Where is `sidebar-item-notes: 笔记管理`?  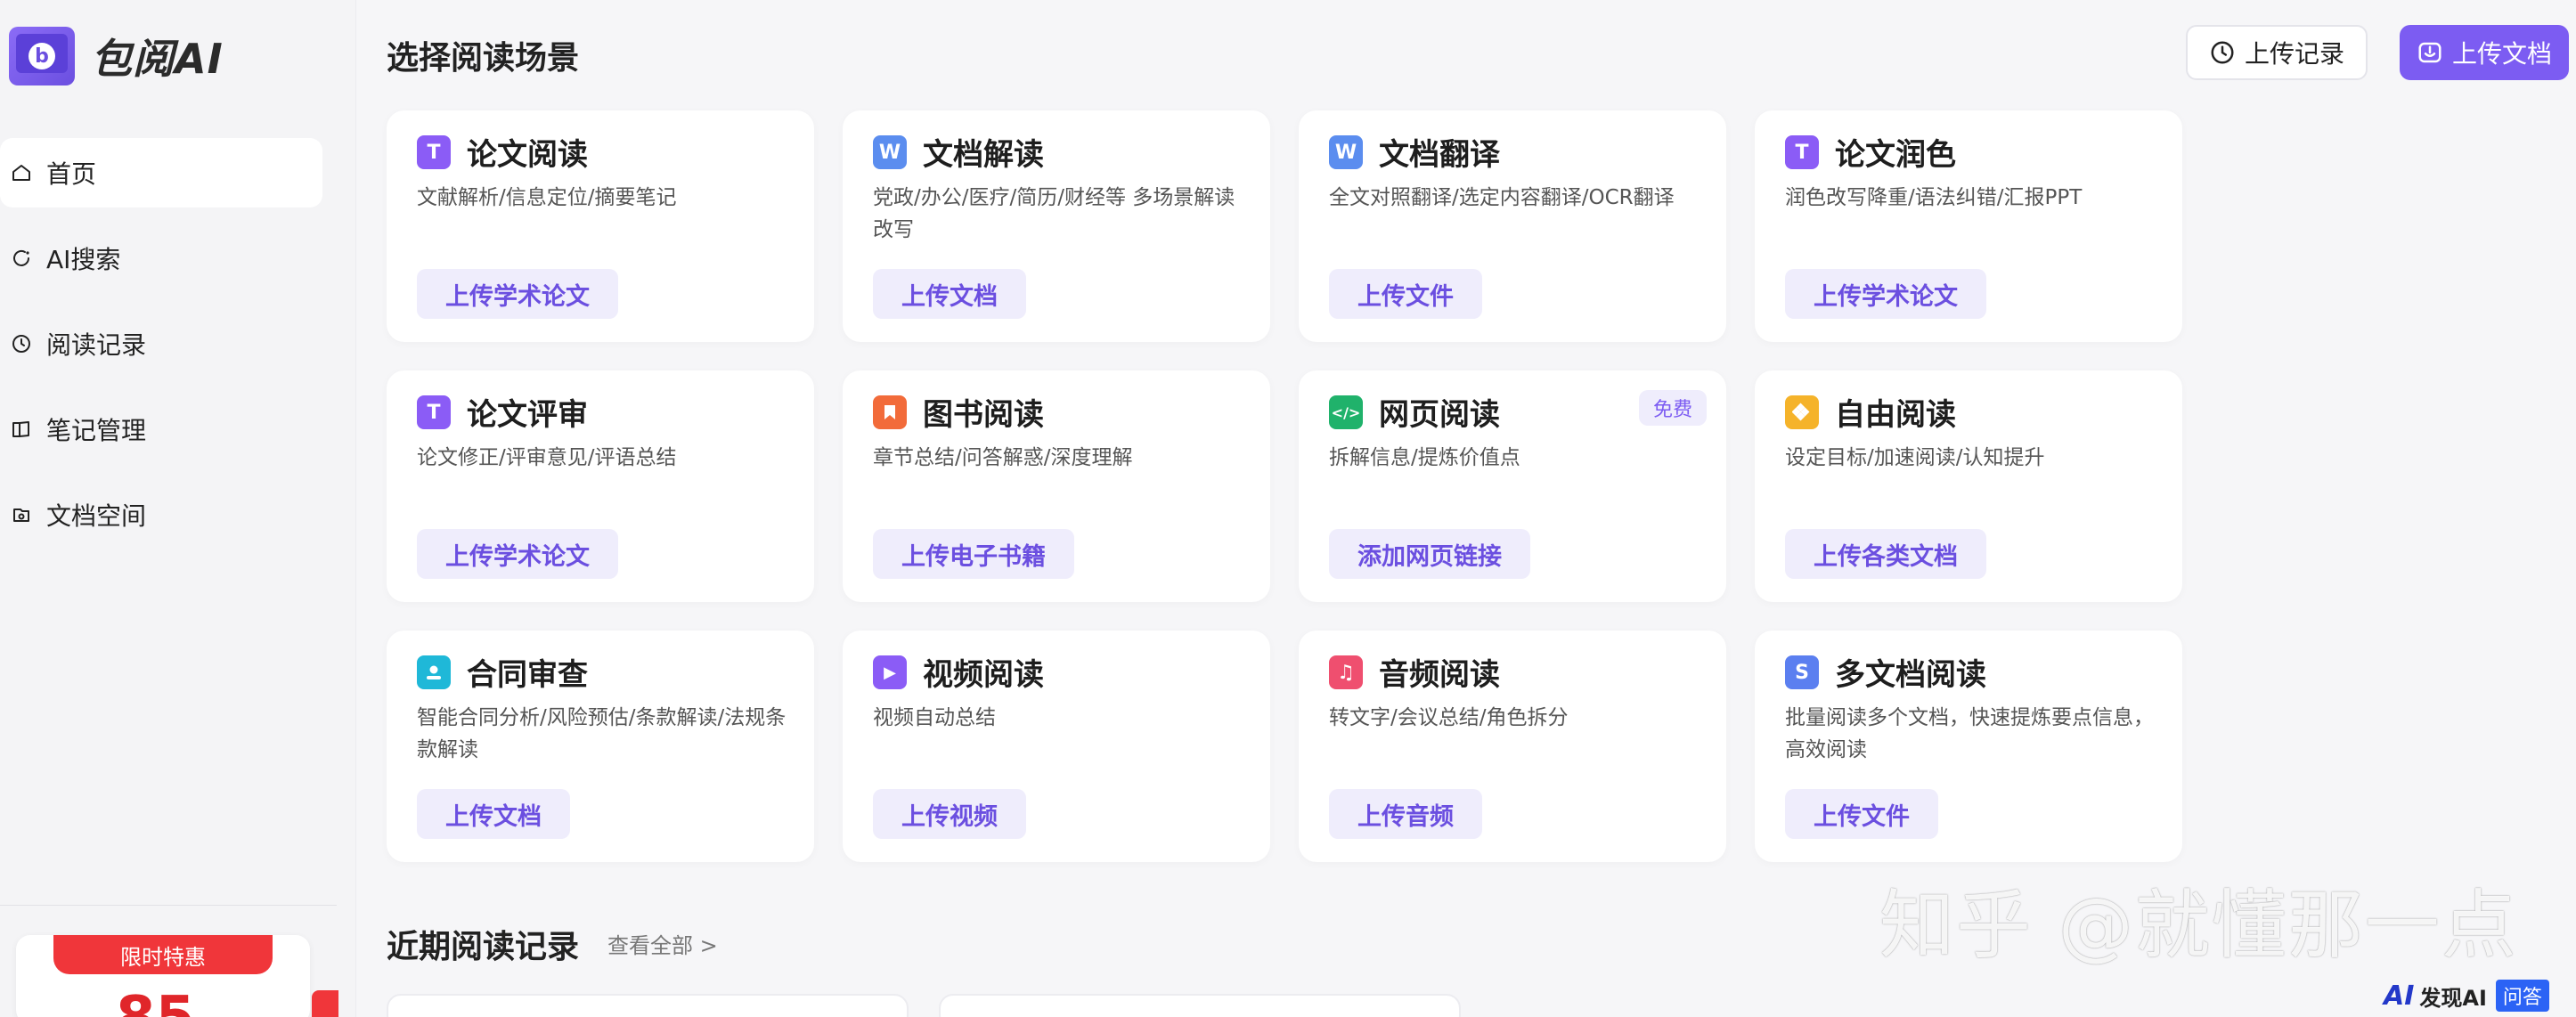
sidebar-item-notes: 笔记管理 is located at coordinates (161, 429).